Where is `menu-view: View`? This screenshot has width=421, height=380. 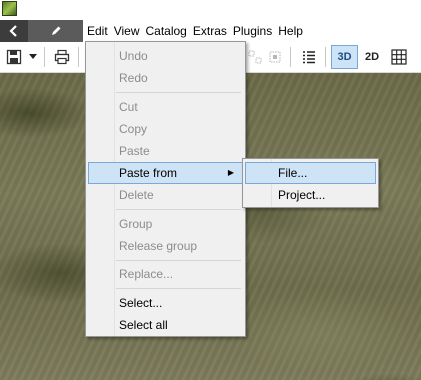 menu-view: View is located at coordinates (127, 31).